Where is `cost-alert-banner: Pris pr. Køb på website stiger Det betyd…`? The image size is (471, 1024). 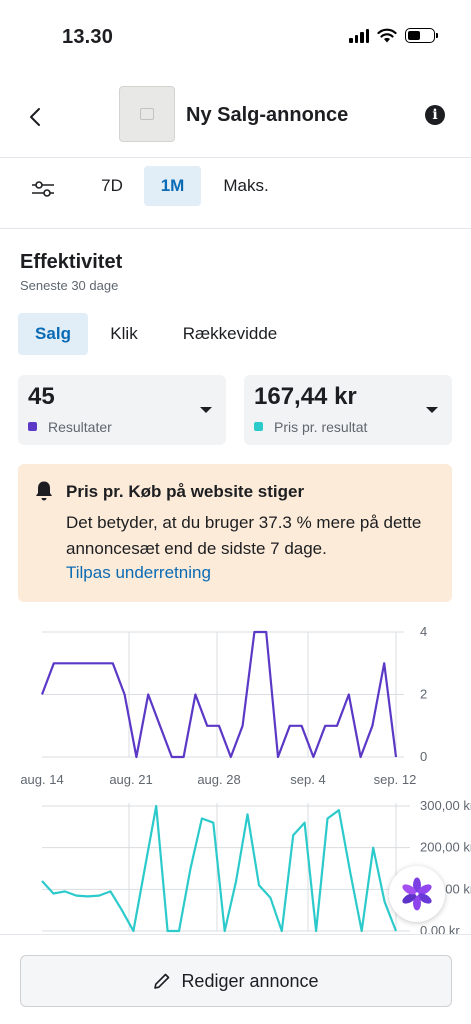 cost-alert-banner: Pris pr. Køb på website stiger Det betyd… is located at coordinates (235, 533).